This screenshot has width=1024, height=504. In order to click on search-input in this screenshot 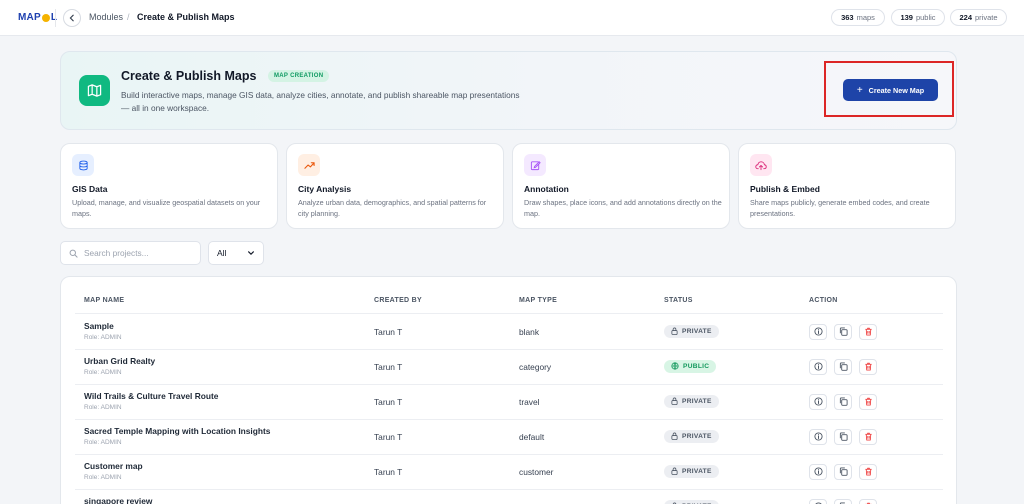, I will do `click(139, 253)`.